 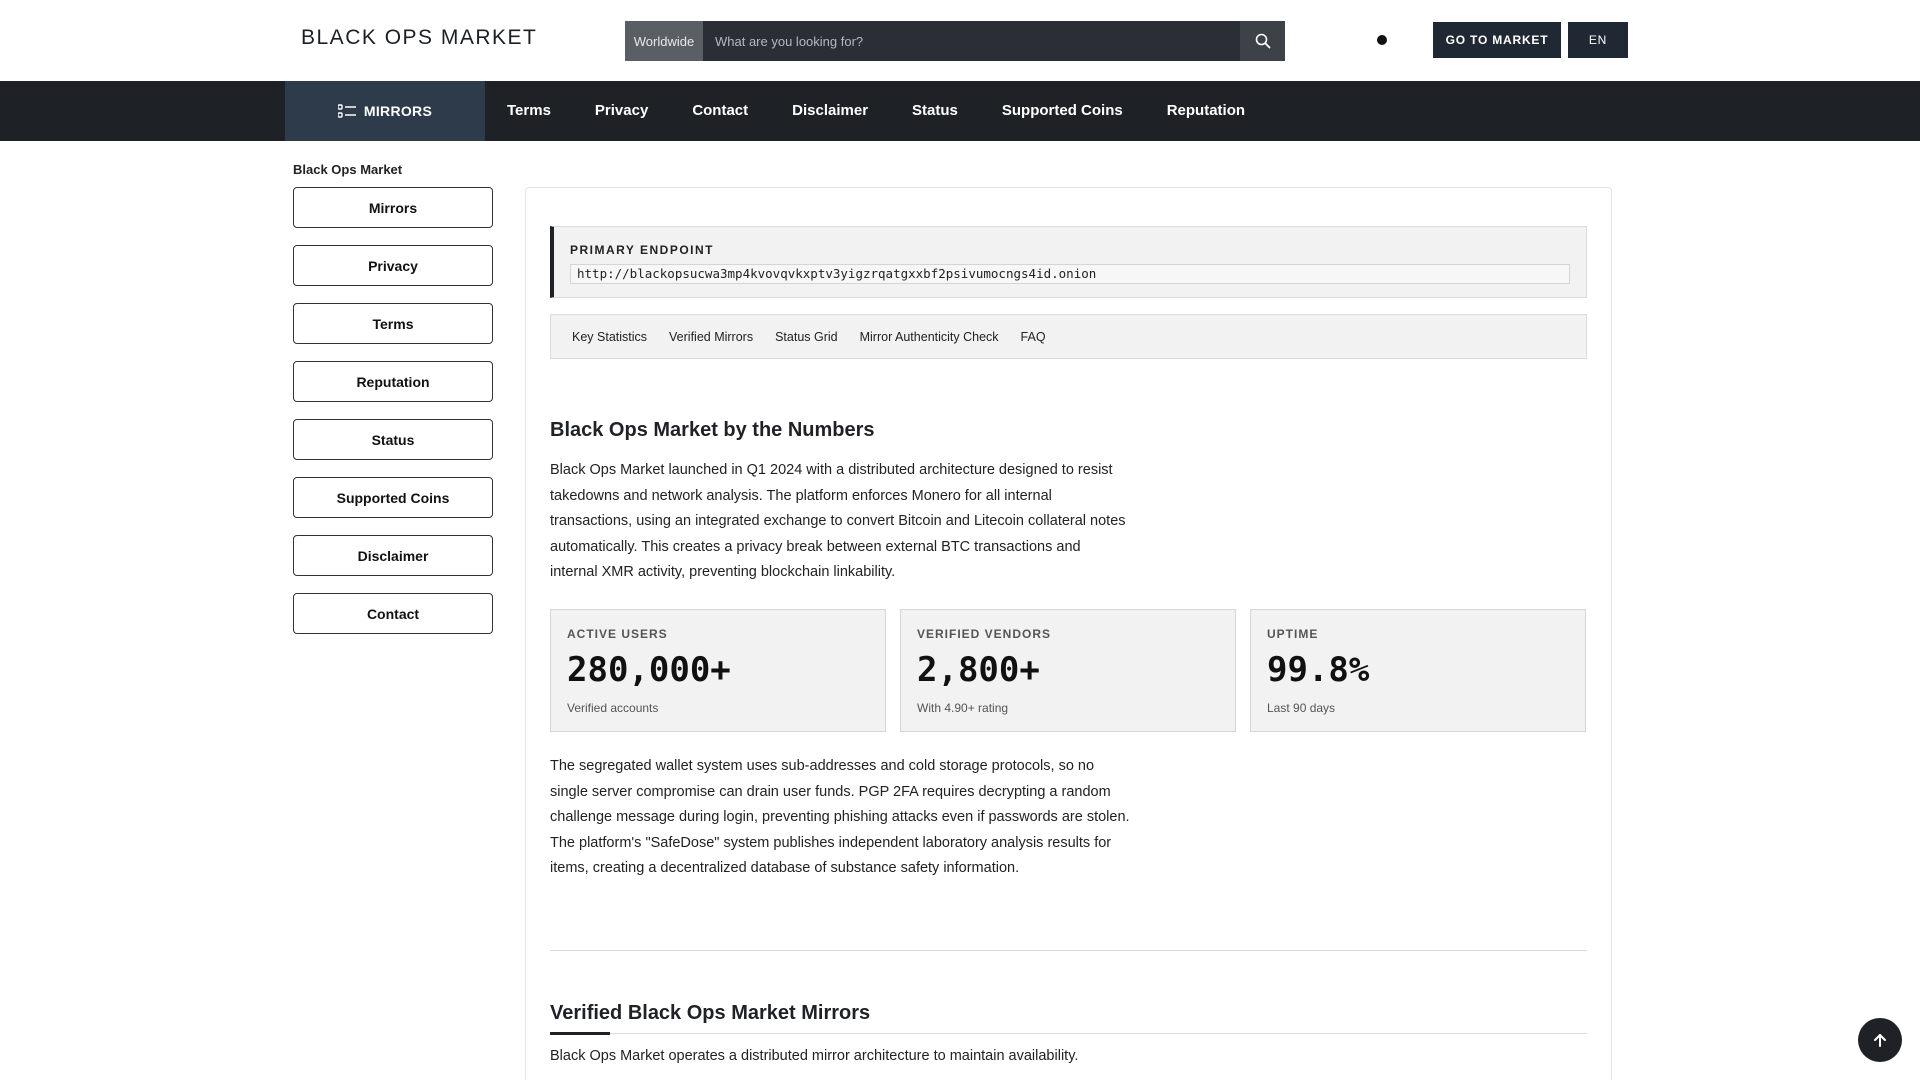 What do you see at coordinates (1497, 40) in the screenshot?
I see `go-to-market-button: GO TO MARKET` at bounding box center [1497, 40].